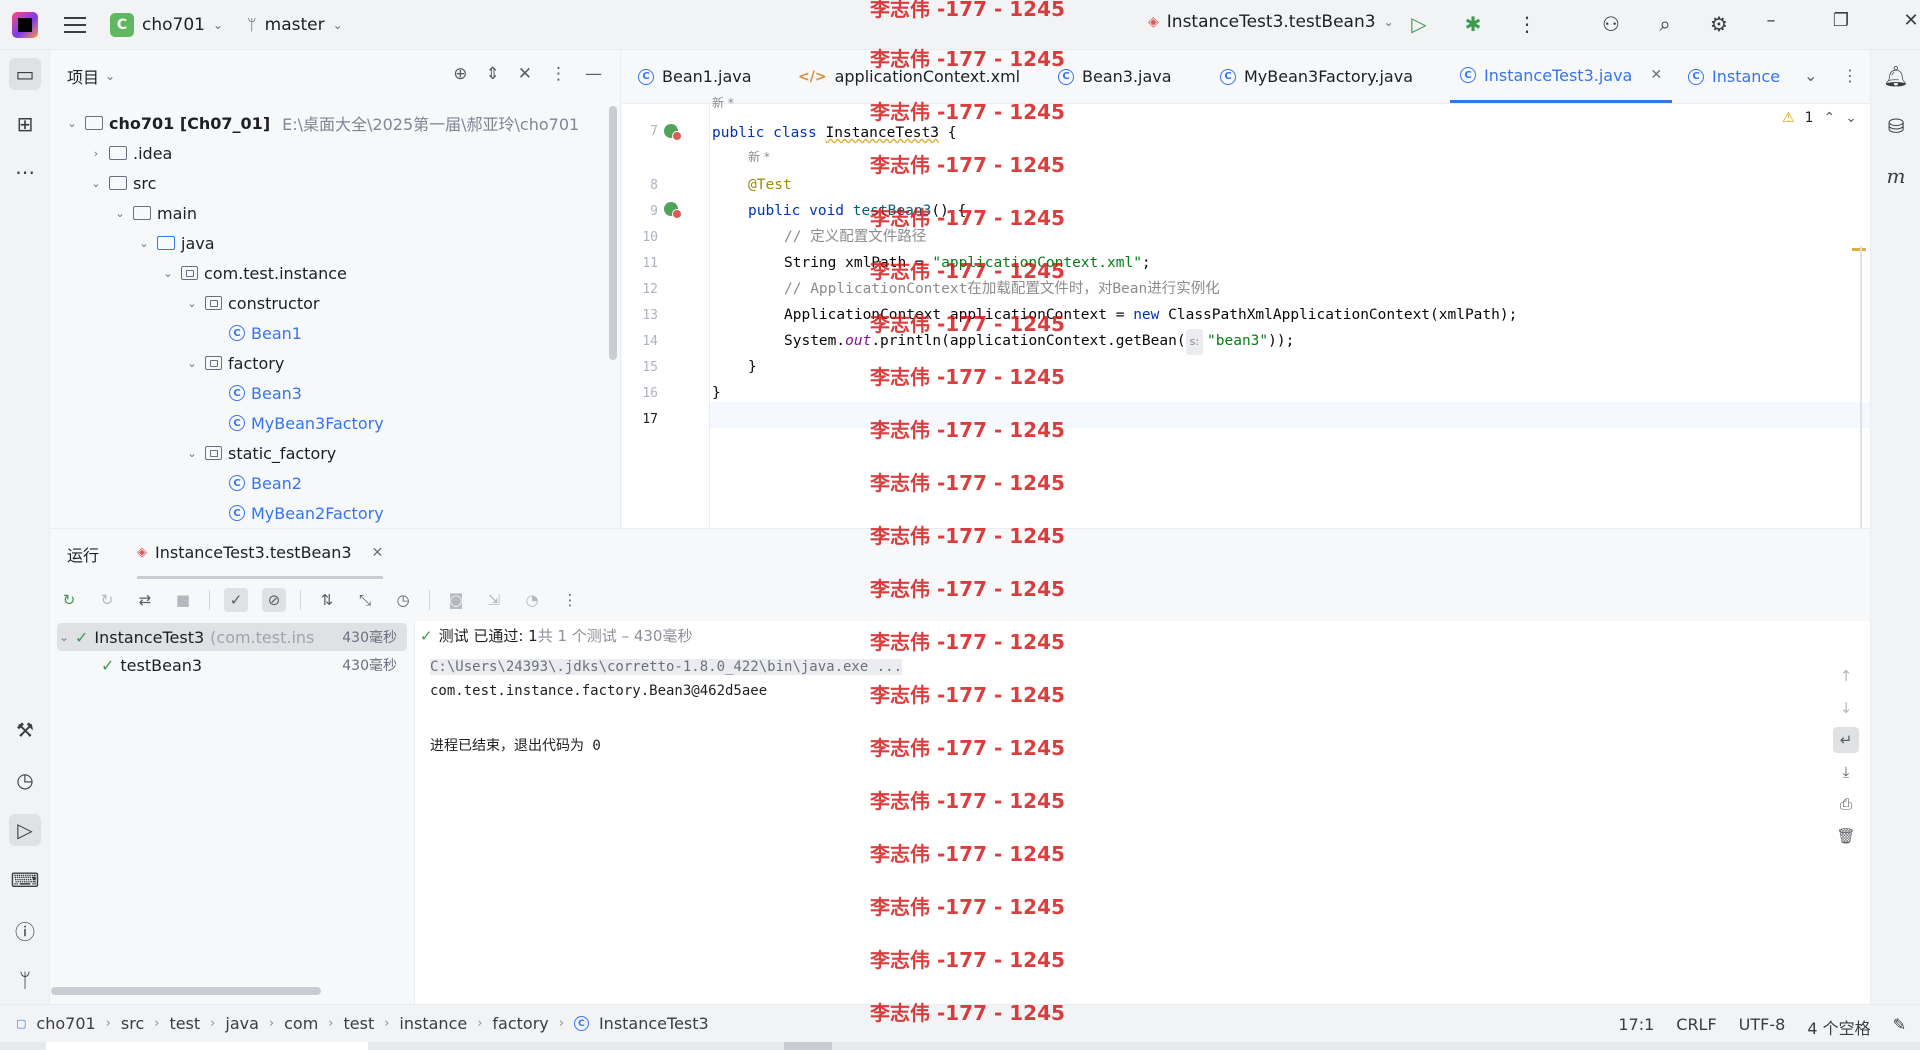  What do you see at coordinates (1896, 176) in the screenshot?
I see `maven-icon: m` at bounding box center [1896, 176].